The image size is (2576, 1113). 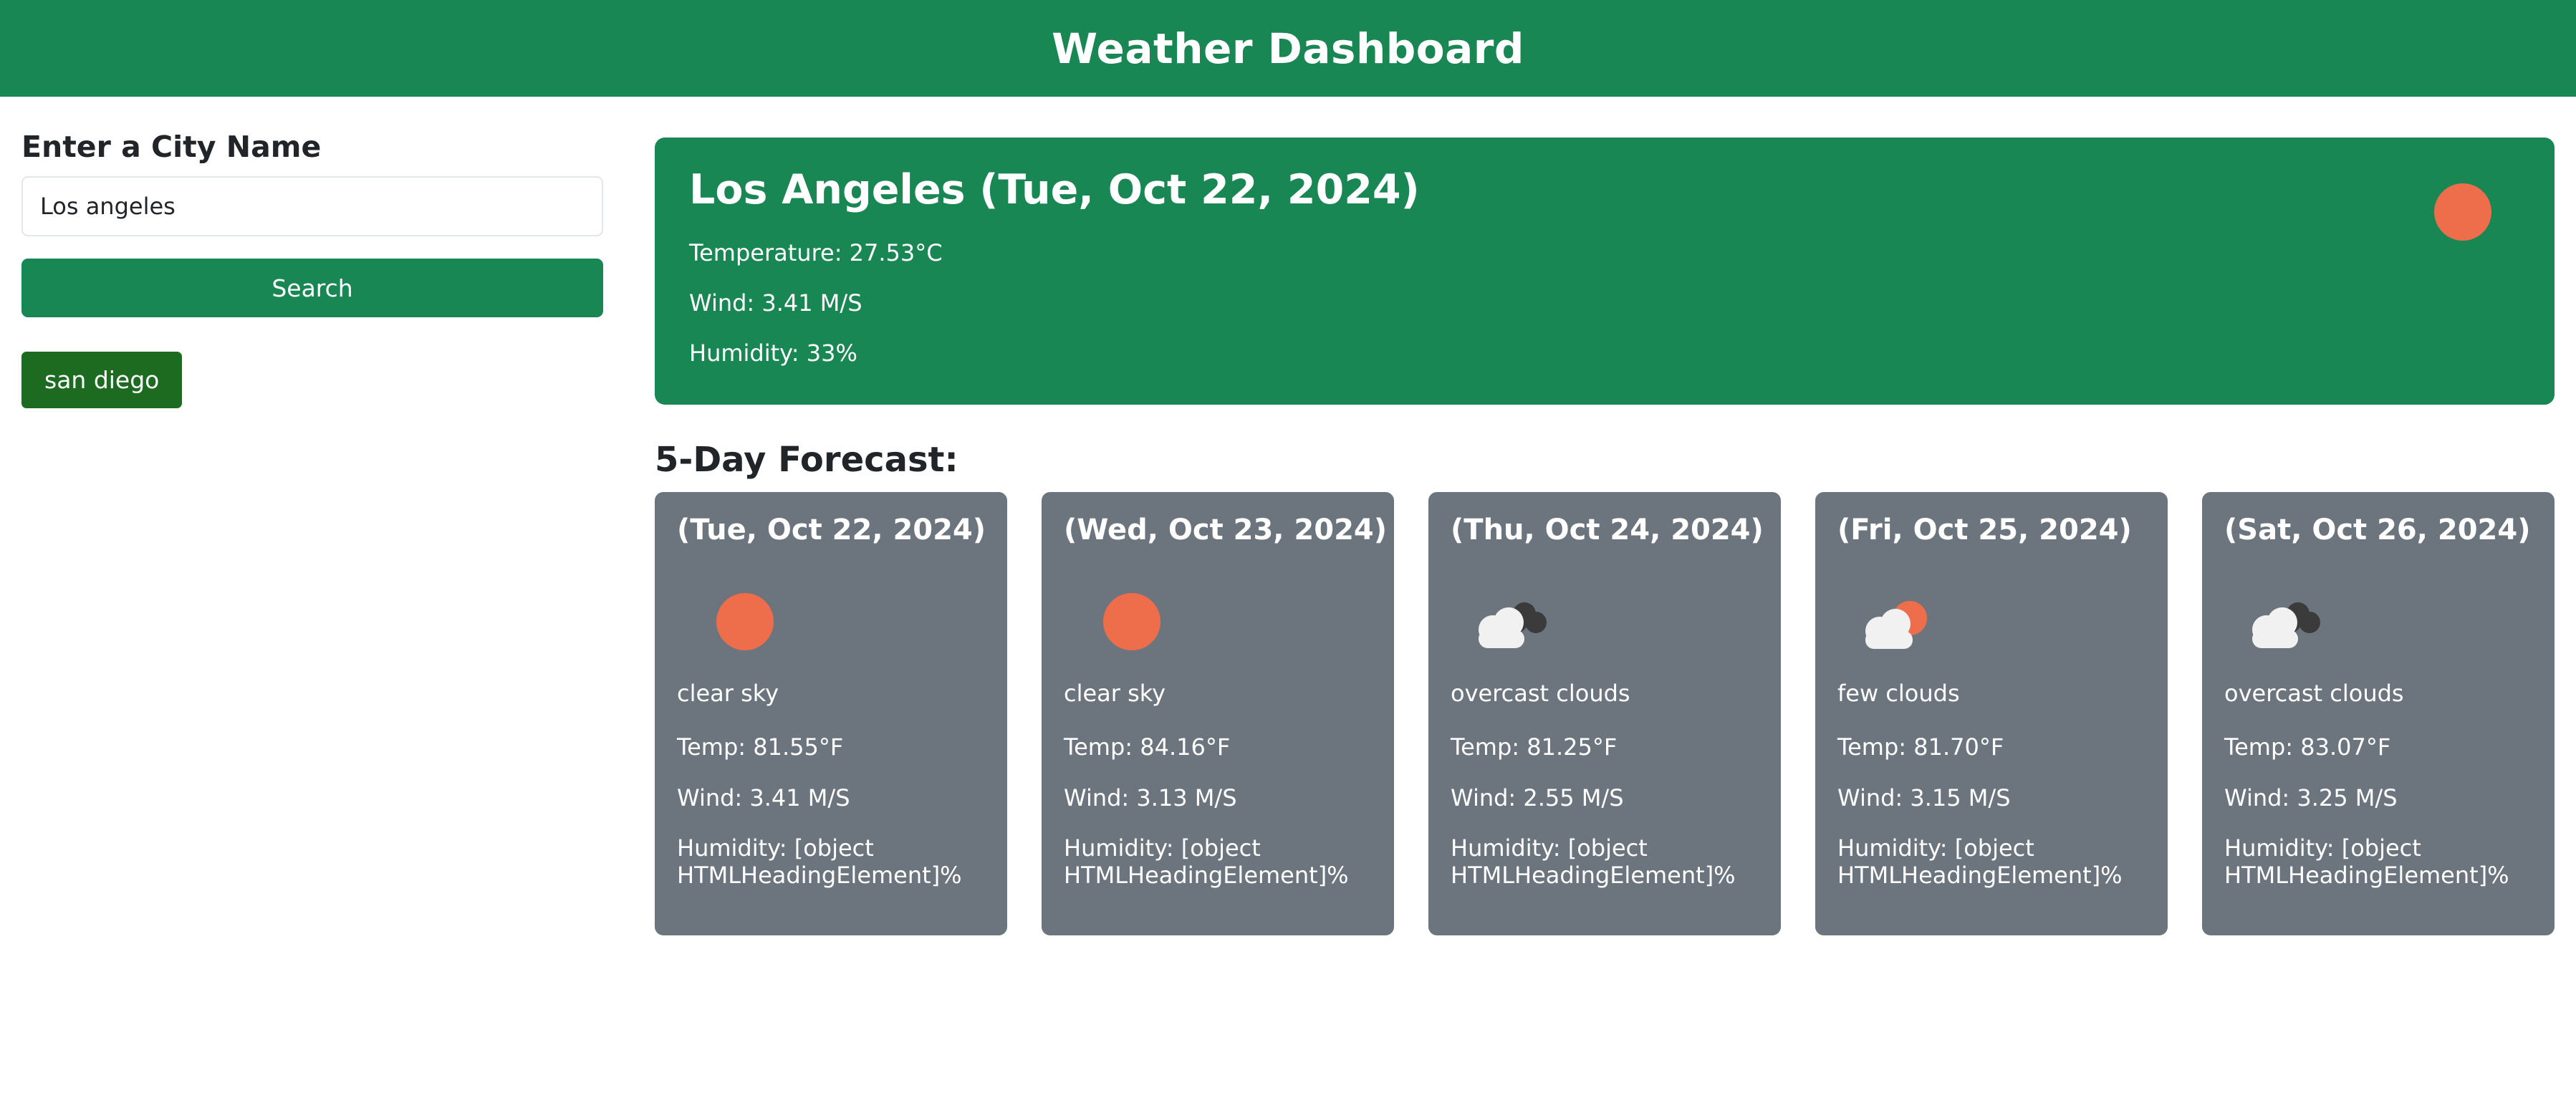 I want to click on forecast-date: (Sat, Oct 26, 2024), so click(x=2377, y=530).